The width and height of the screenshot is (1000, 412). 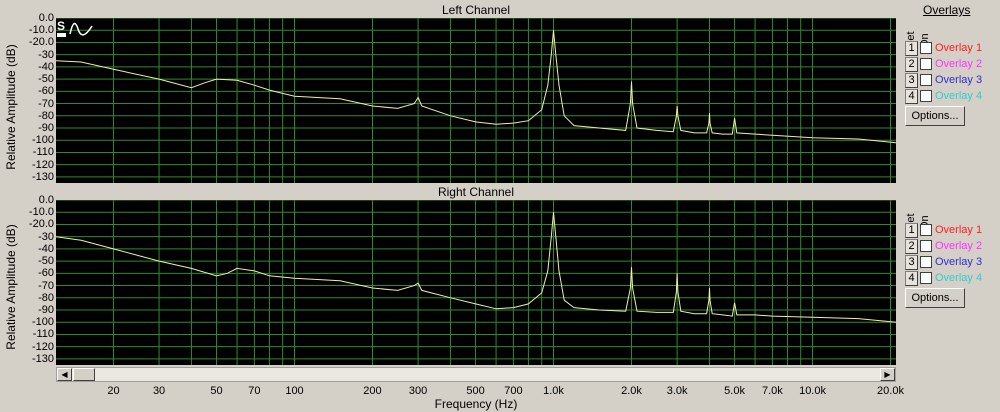 I want to click on x-tick-label: 50, so click(x=216, y=391).